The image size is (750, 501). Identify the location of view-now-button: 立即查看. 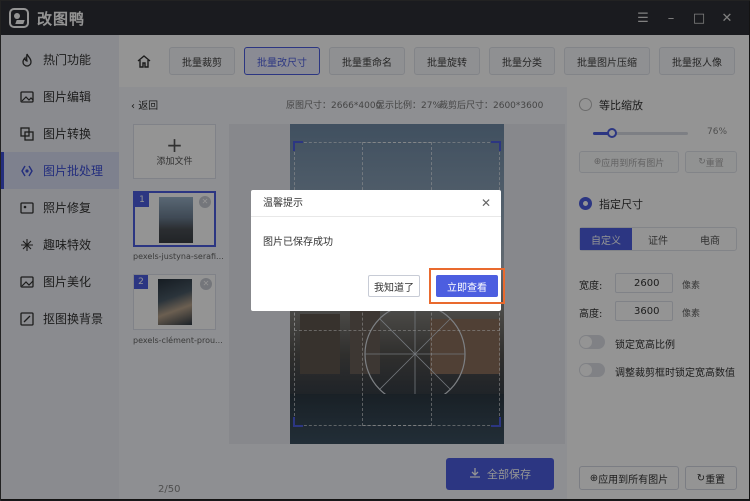
(467, 286).